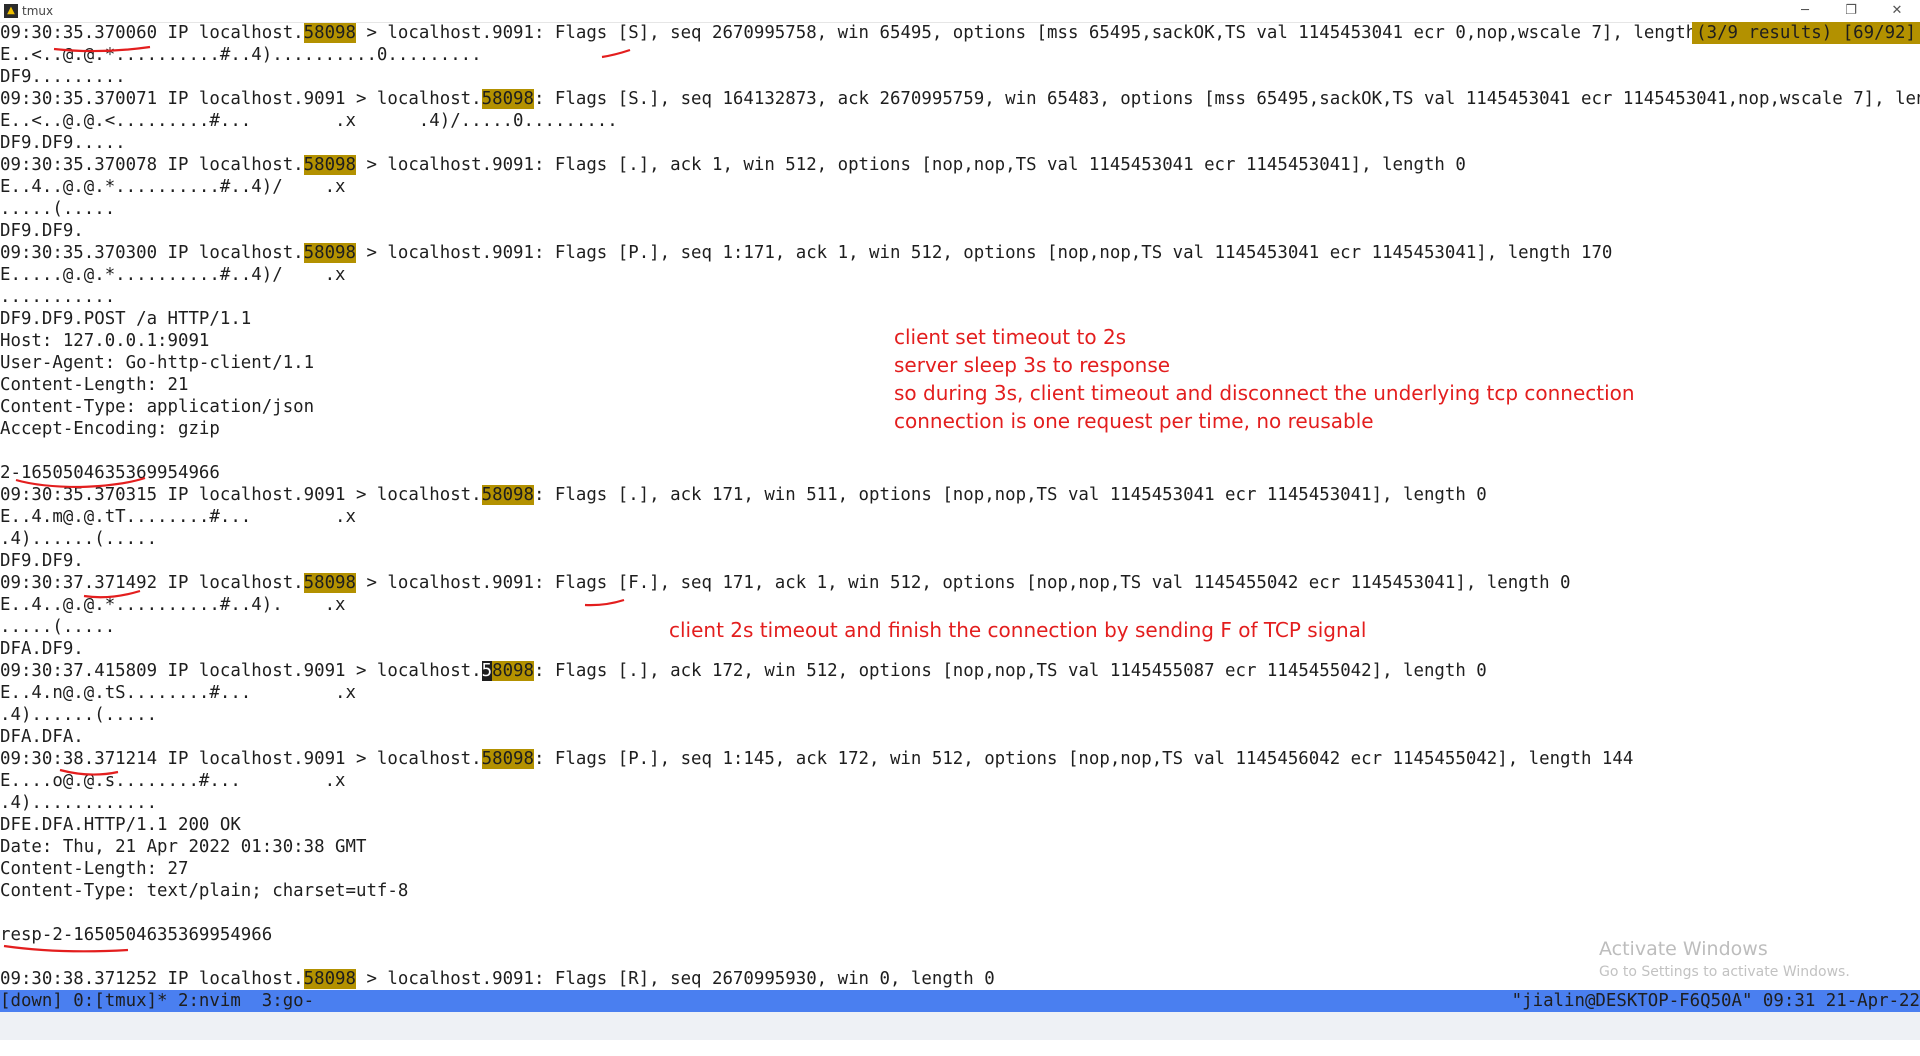  I want to click on terminal-line: DFE.DFA.HTTP/1.1 200 OK, so click(120, 825).